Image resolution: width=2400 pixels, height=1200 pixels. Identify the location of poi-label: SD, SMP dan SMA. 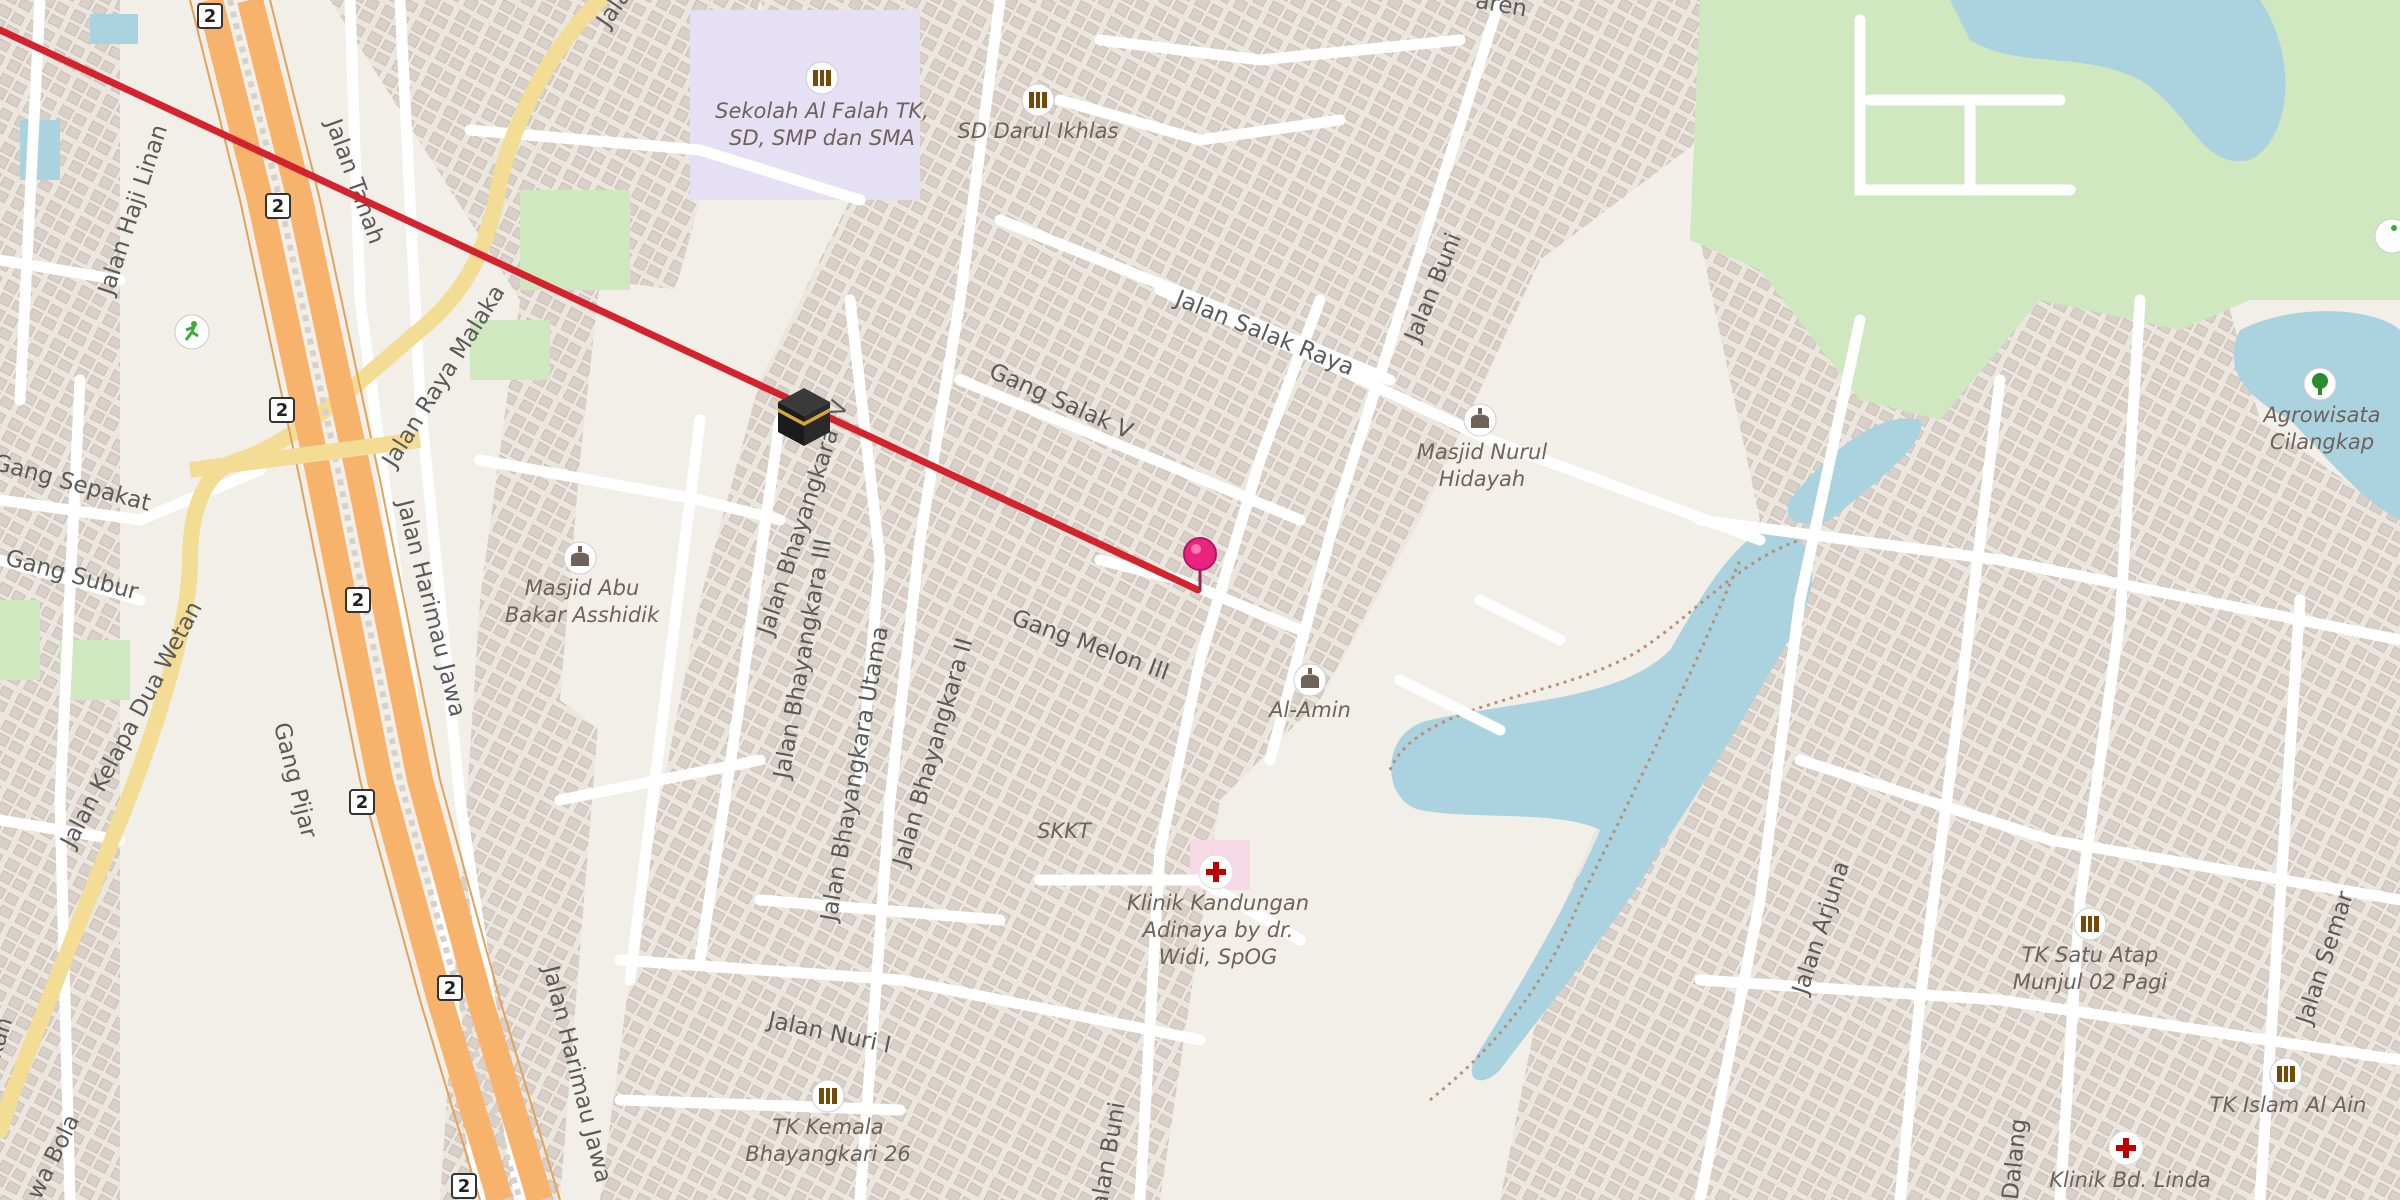
(822, 138).